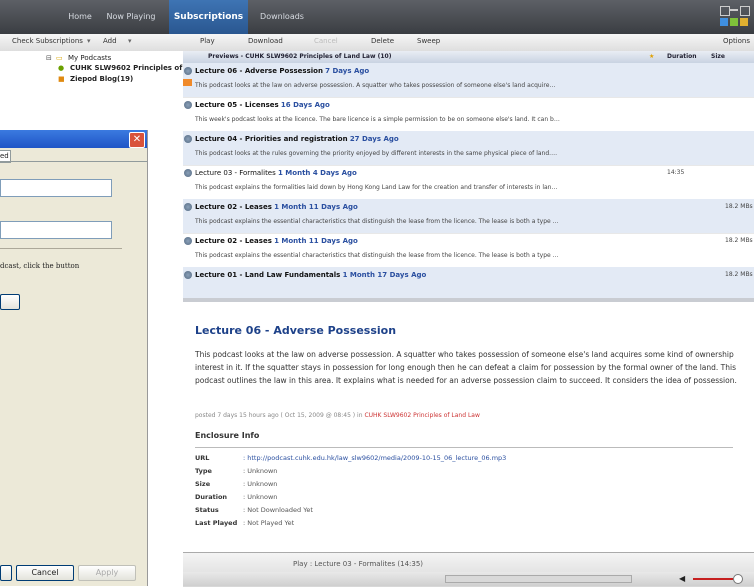 The image size is (754, 587). I want to click on view-blue-icon, so click(724, 22).